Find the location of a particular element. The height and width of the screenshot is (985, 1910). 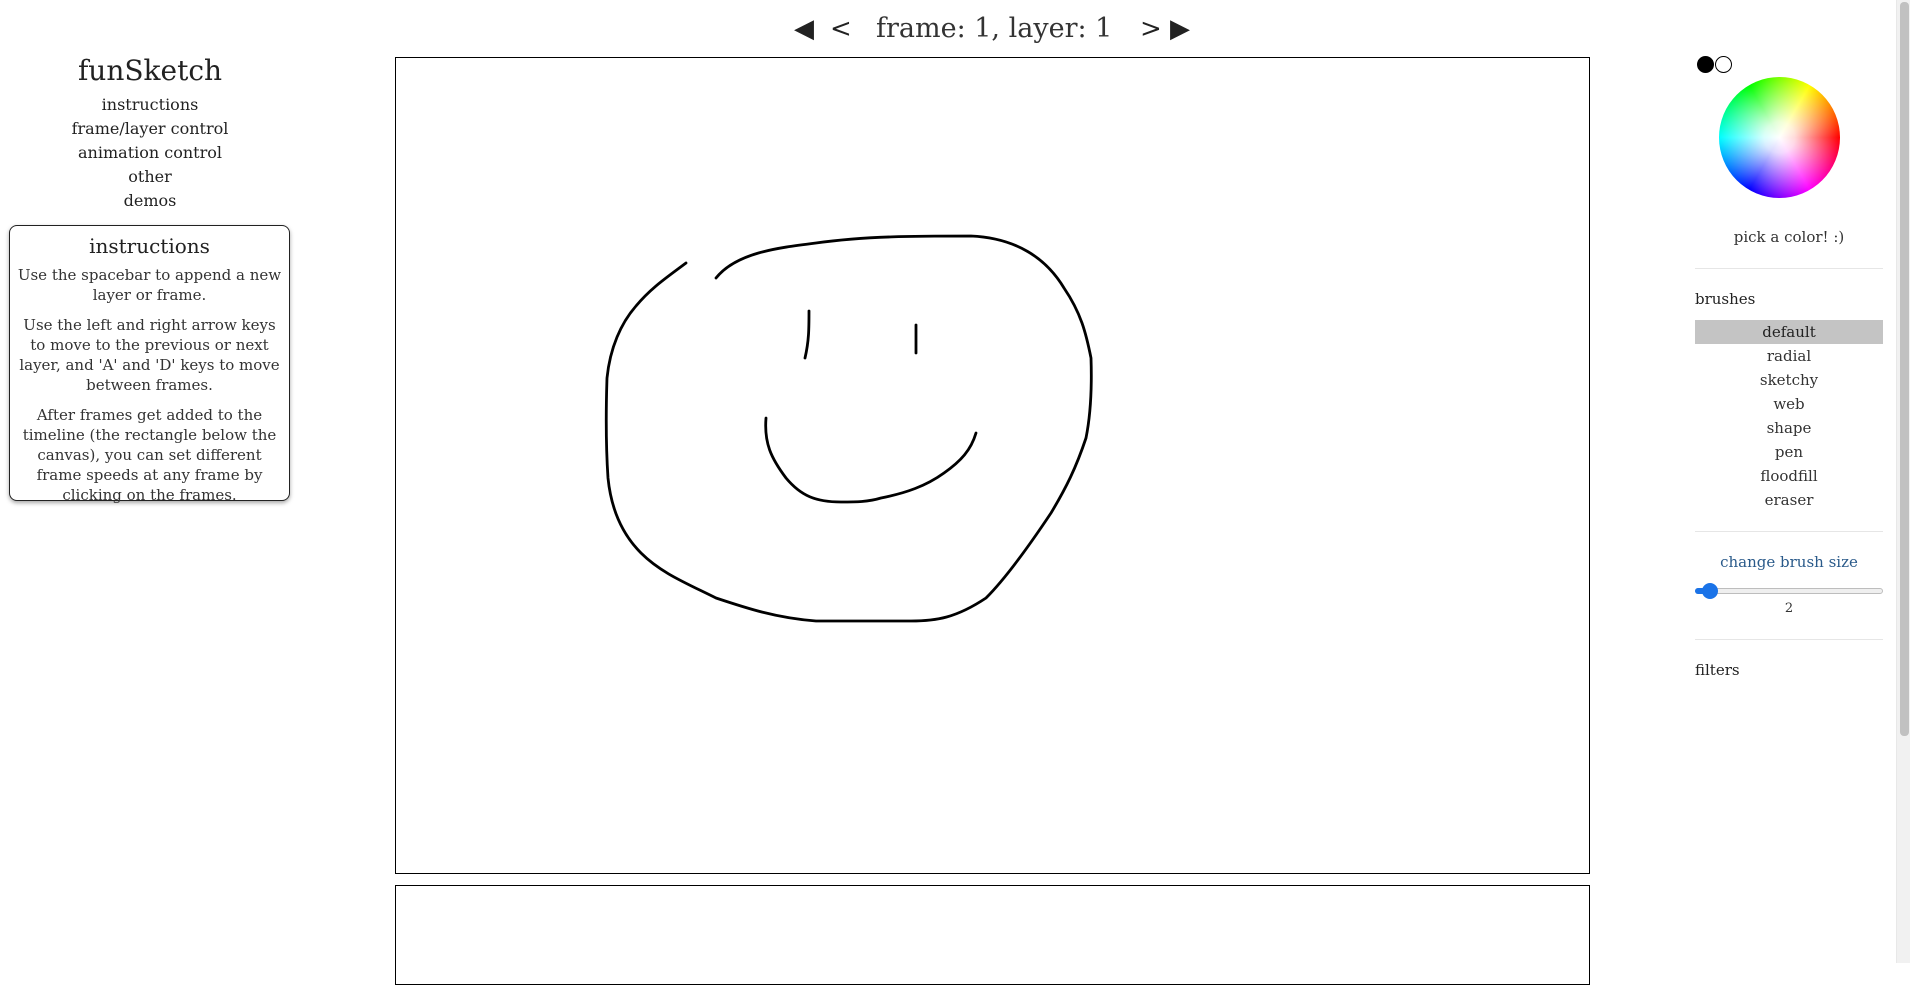

brushes-label: brushes is located at coordinates (1725, 299).